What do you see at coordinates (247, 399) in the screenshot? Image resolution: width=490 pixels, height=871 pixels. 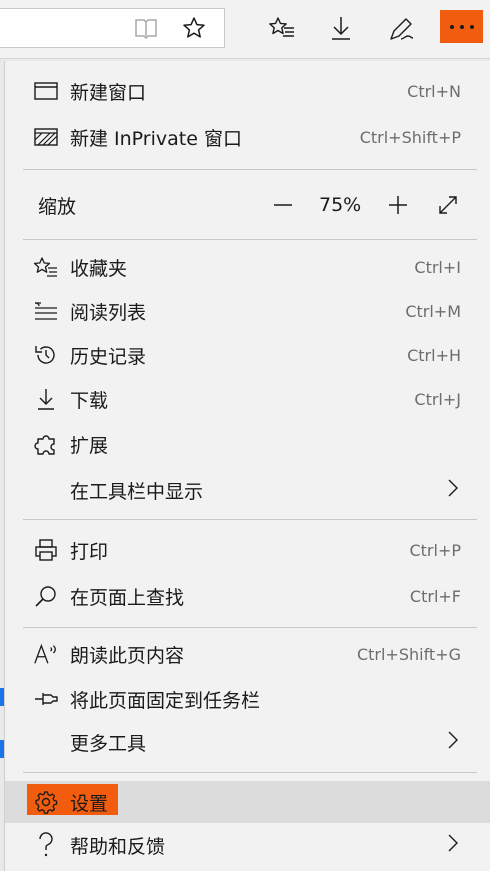 I see `menu-item-downloads: 下载 Ctrl+J` at bounding box center [247, 399].